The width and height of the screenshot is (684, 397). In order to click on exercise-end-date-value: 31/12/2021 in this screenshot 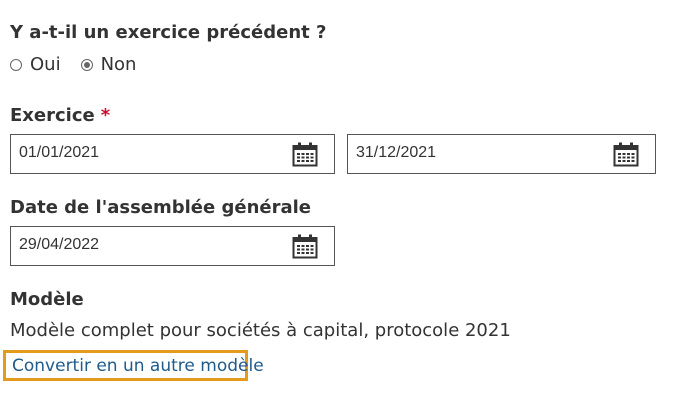, I will do `click(396, 153)`.